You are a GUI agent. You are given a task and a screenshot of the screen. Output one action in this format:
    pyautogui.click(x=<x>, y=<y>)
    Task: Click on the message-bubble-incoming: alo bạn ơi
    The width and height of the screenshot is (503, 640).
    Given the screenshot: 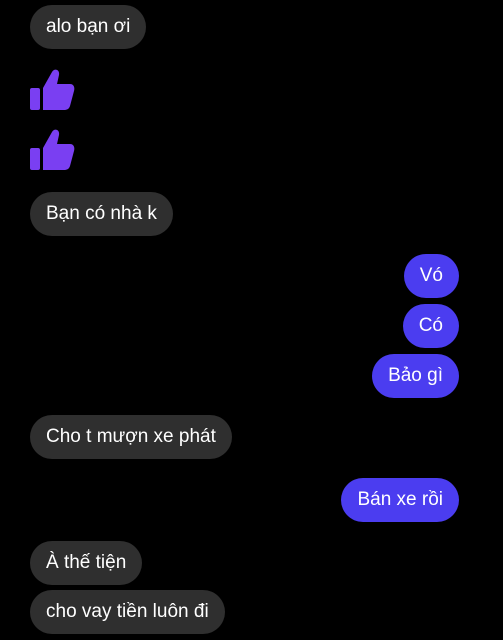 What is the action you would take?
    pyautogui.click(x=88, y=27)
    